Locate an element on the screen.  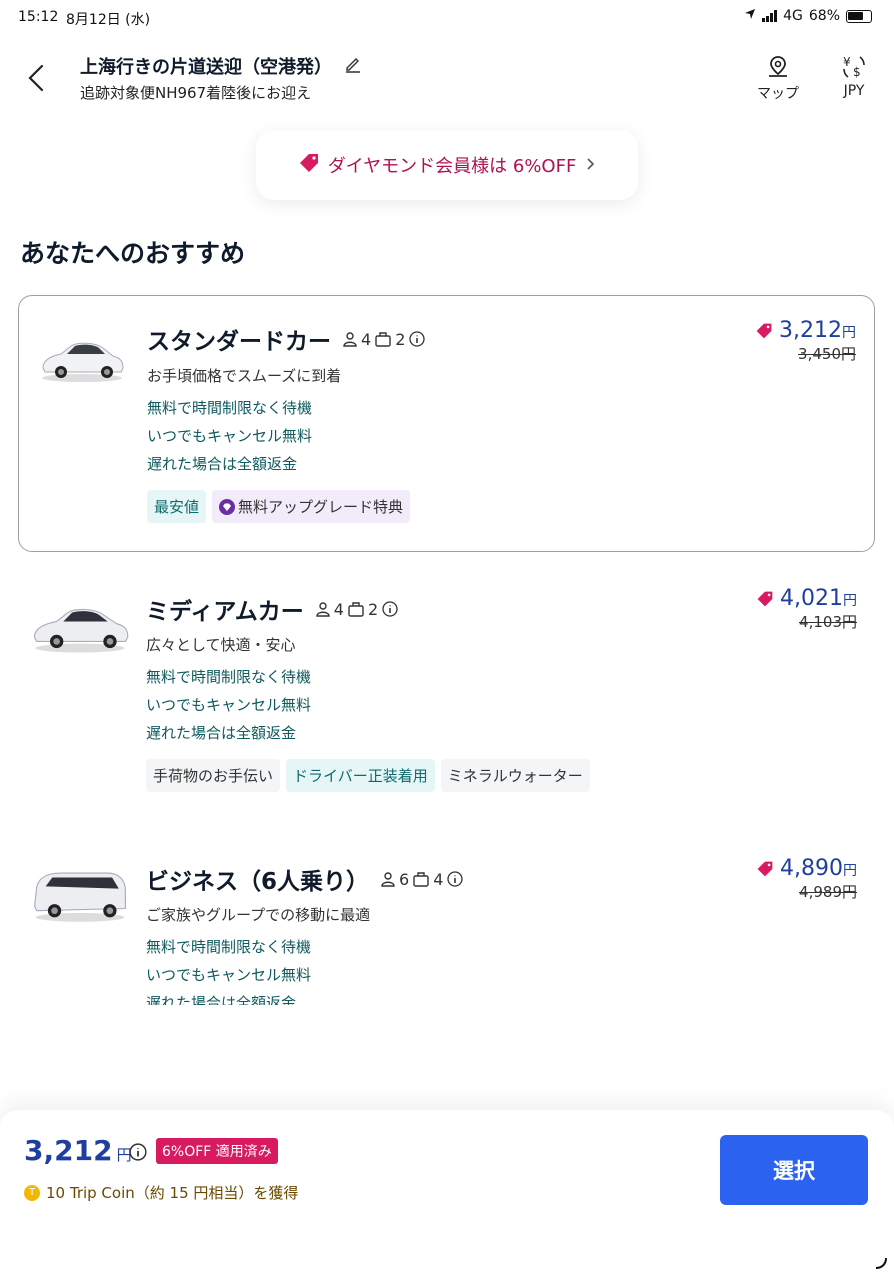
chevron-right-icon is located at coordinates (590, 165).